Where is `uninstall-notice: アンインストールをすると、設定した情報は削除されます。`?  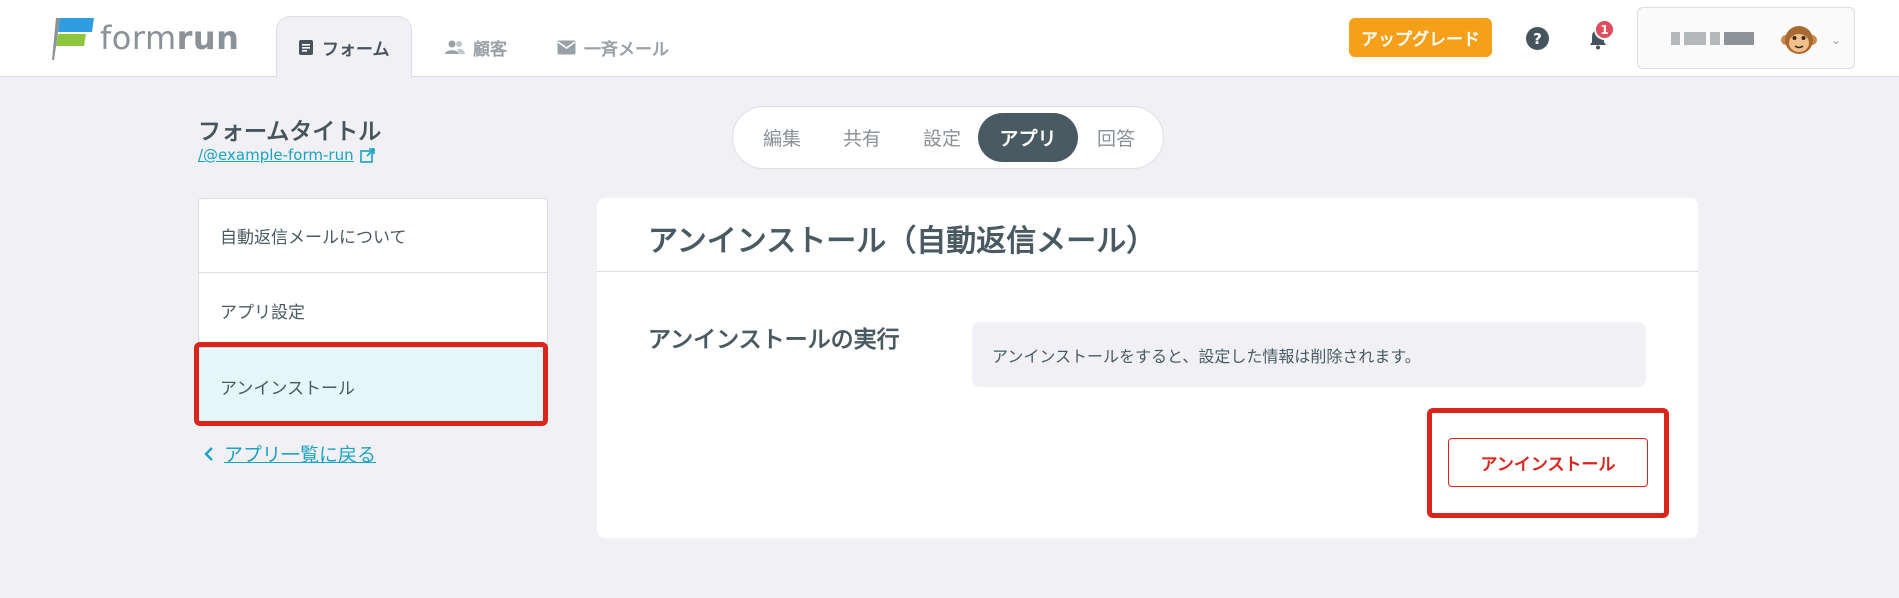 uninstall-notice: アンインストールをすると、設定した情報は削除されます。 is located at coordinates (1309, 354).